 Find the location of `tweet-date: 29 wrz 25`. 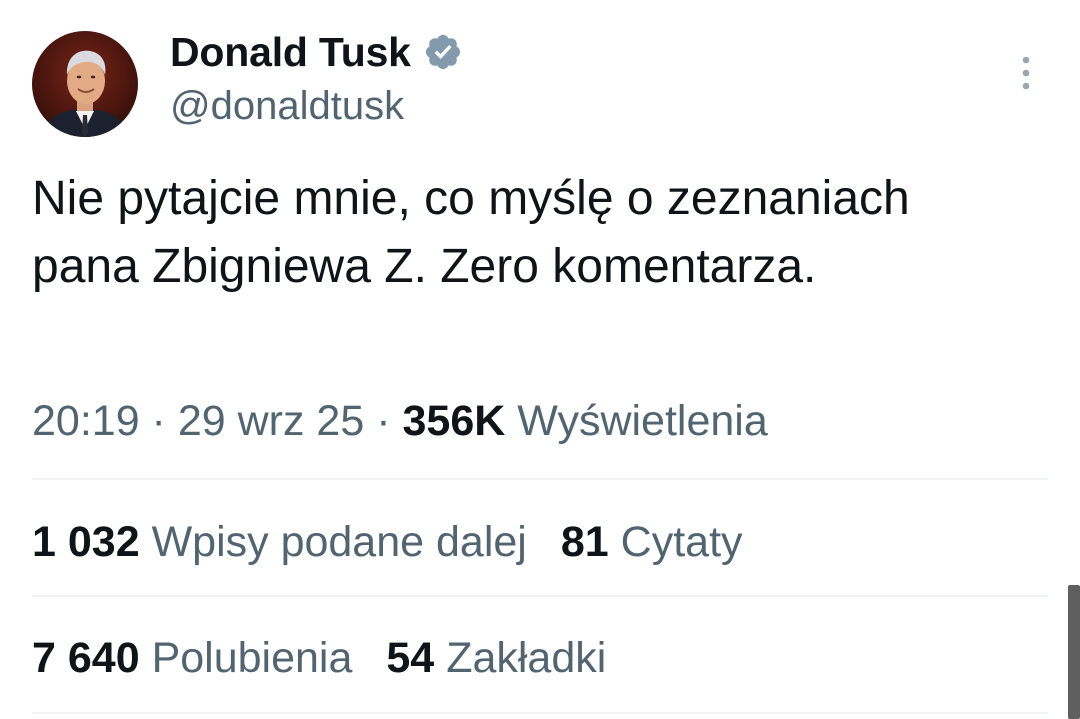

tweet-date: 29 wrz 25 is located at coordinates (271, 421).